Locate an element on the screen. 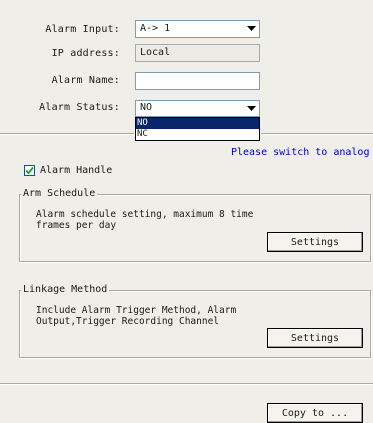  alarm-input-label: Alarm Input: is located at coordinates (82, 29).